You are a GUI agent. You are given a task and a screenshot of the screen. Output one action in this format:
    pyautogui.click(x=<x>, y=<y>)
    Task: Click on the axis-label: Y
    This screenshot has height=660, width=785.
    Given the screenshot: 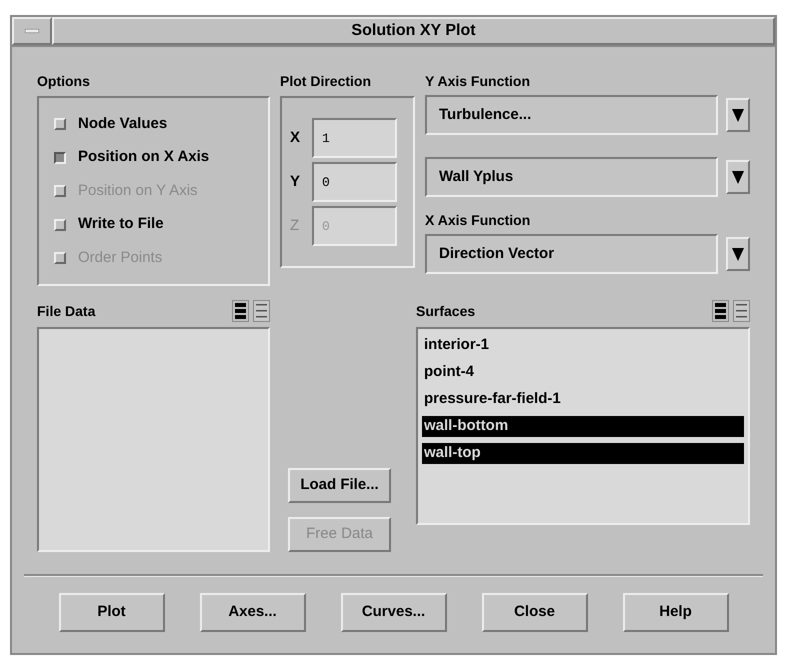 What is the action you would take?
    pyautogui.click(x=296, y=182)
    